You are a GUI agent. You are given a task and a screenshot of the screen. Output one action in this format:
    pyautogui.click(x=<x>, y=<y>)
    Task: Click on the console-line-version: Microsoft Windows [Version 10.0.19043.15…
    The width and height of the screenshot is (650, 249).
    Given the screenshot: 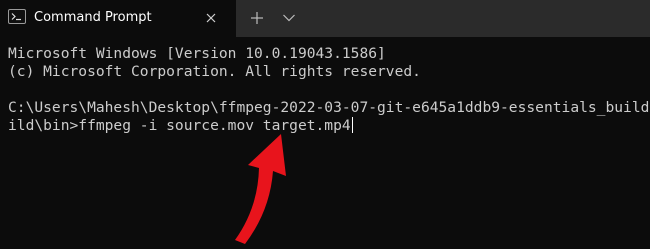 What is the action you would take?
    pyautogui.click(x=197, y=53)
    